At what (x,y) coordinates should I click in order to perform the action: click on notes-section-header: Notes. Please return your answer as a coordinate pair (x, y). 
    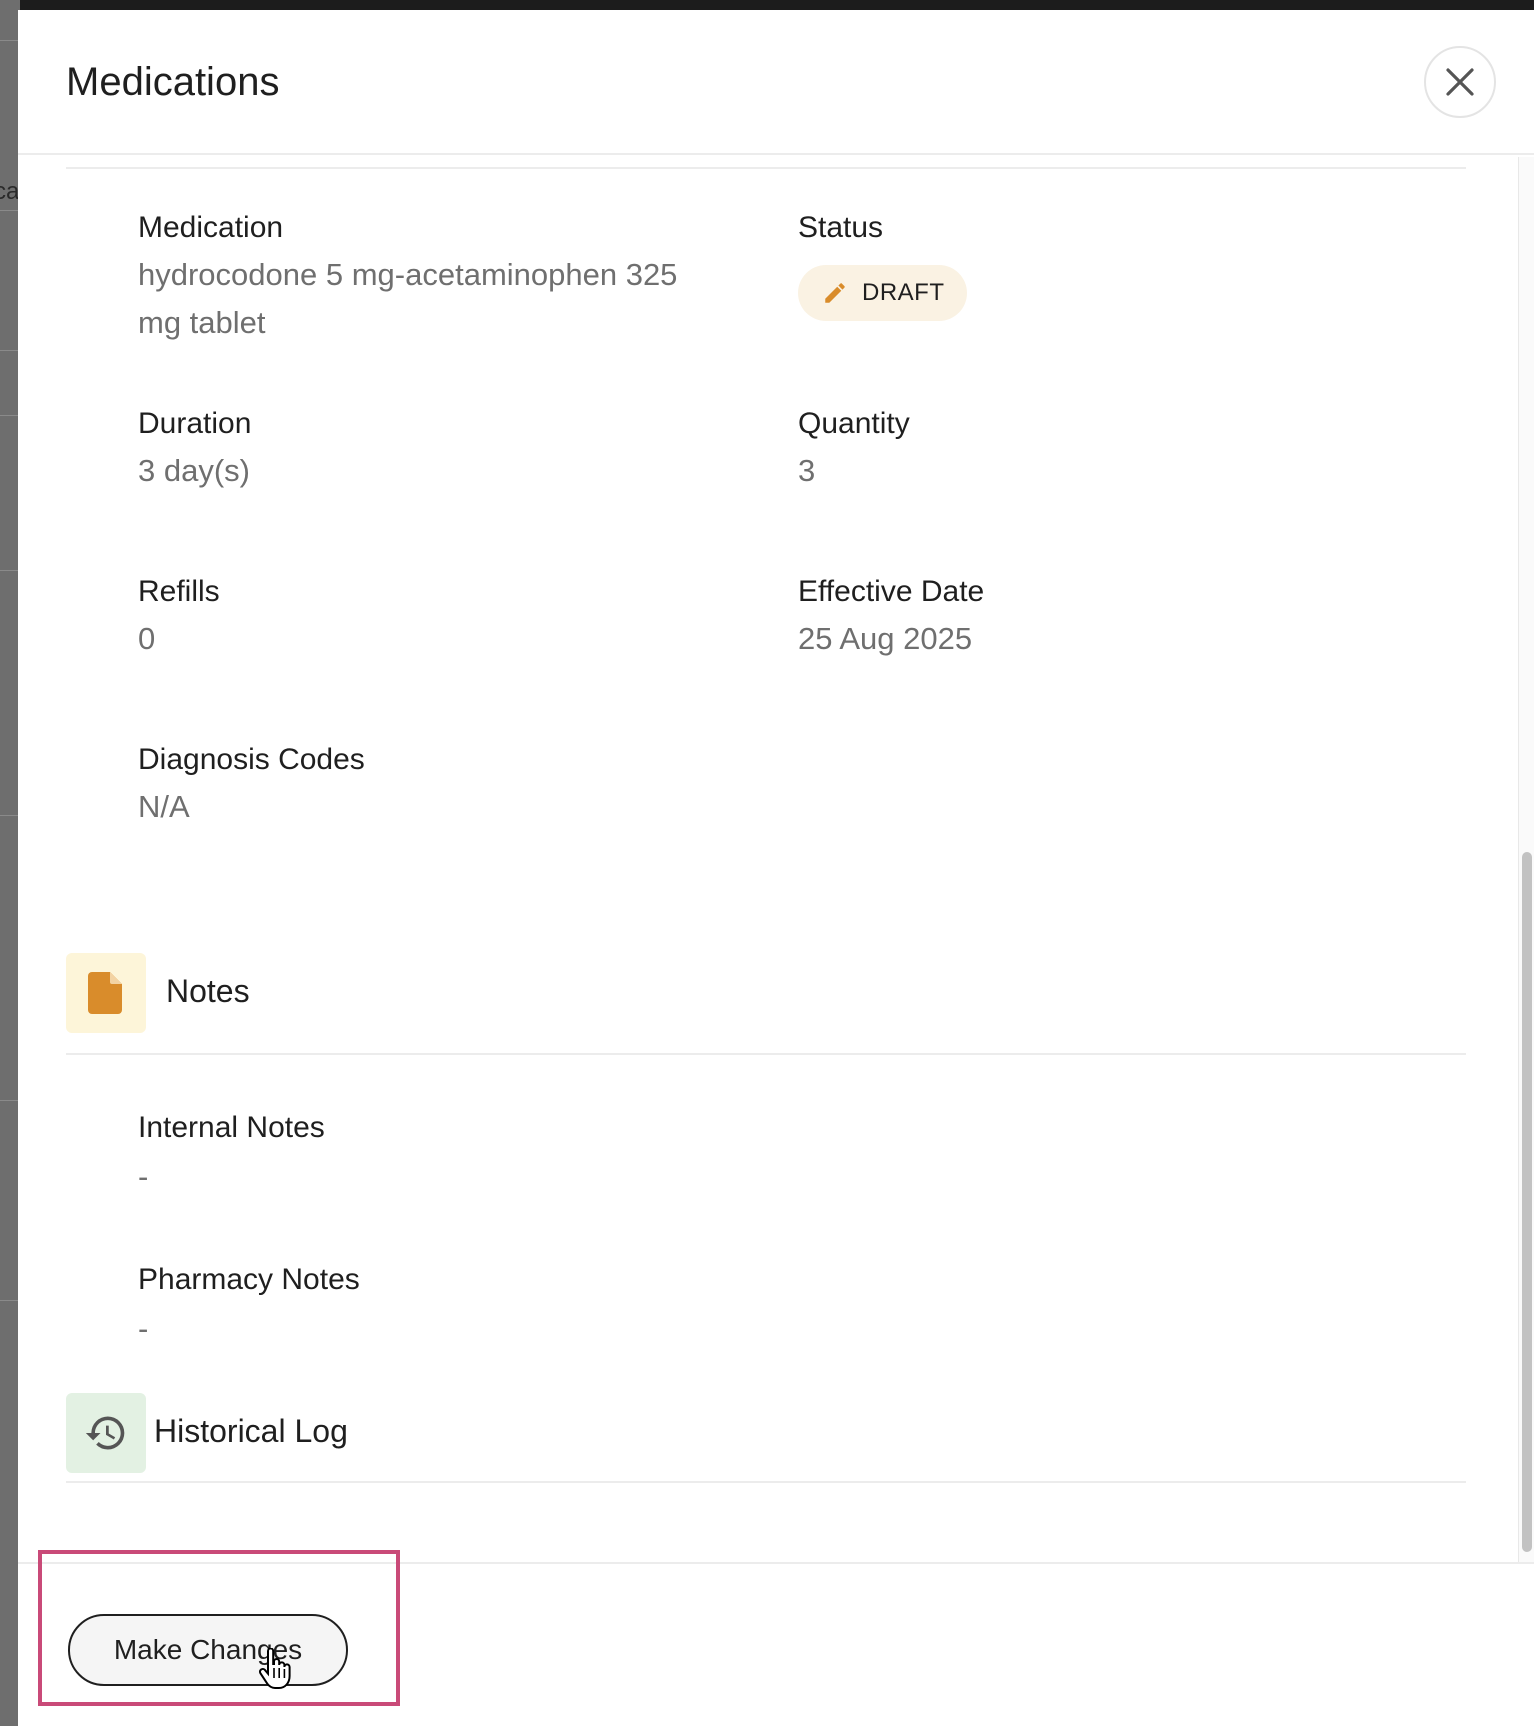
    Looking at the image, I should click on (766, 1004).